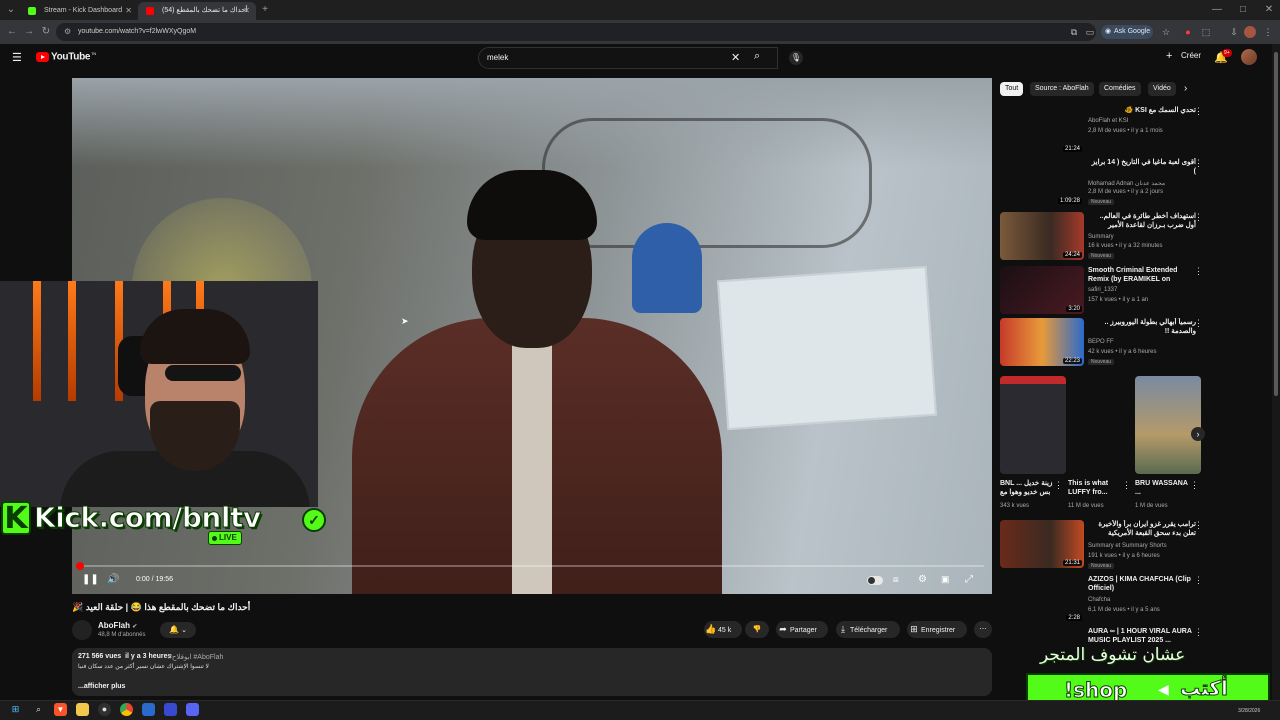  I want to click on pause-icon: ❚❚, so click(90, 579).